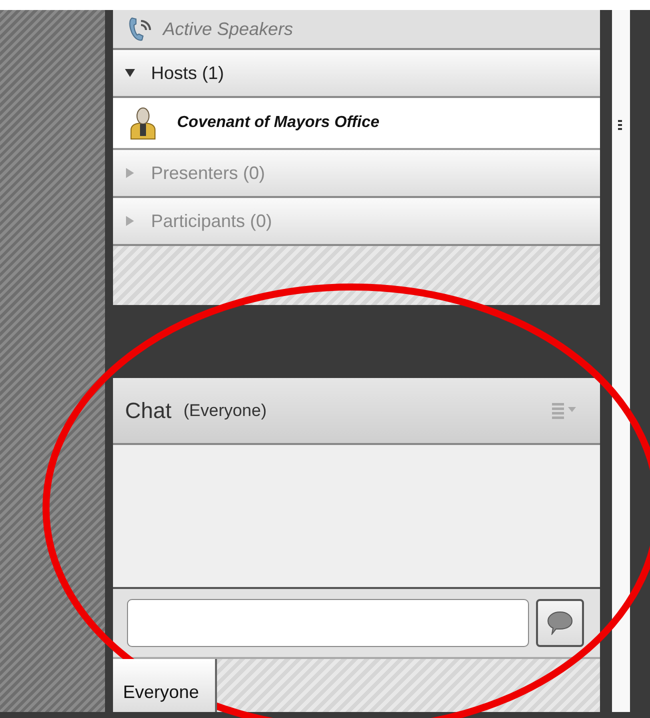  What do you see at coordinates (356, 124) in the screenshot?
I see `attendee-row: Covenant of Mayors Office` at bounding box center [356, 124].